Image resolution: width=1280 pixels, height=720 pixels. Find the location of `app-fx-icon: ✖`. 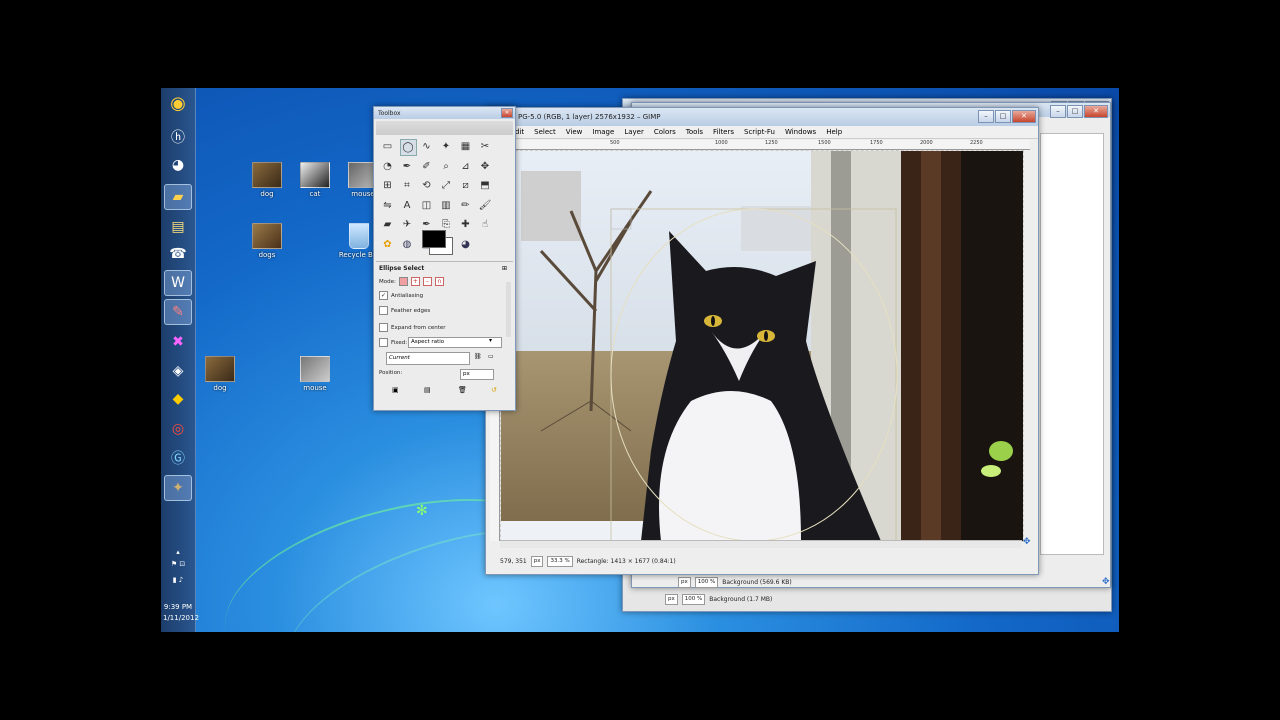

app-fx-icon: ✖ is located at coordinates (178, 342).